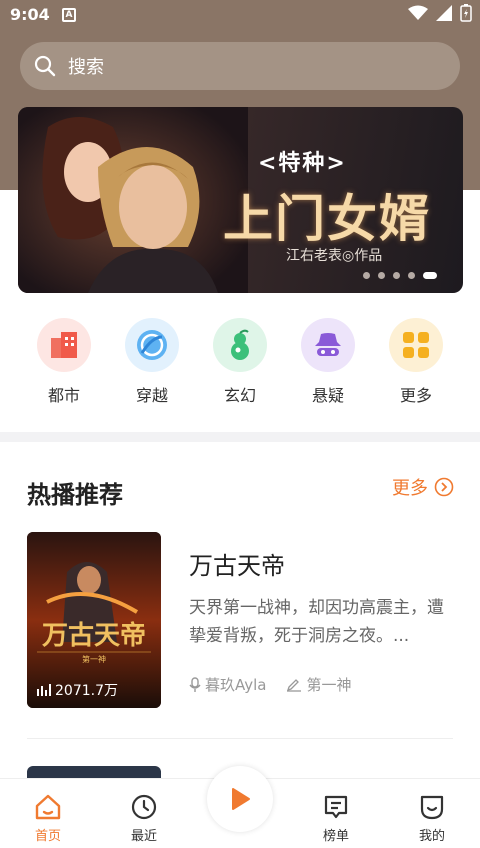 The width and height of the screenshot is (480, 848). What do you see at coordinates (240, 437) in the screenshot?
I see `section-divider` at bounding box center [240, 437].